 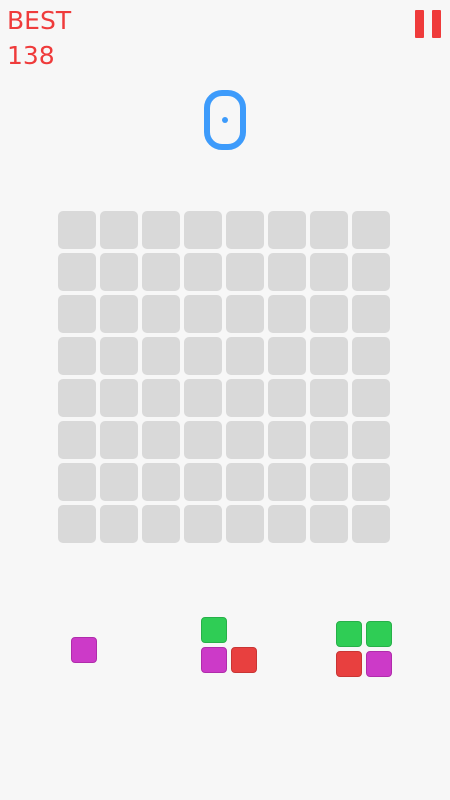 I want to click on pause-bar-left, so click(x=419, y=24).